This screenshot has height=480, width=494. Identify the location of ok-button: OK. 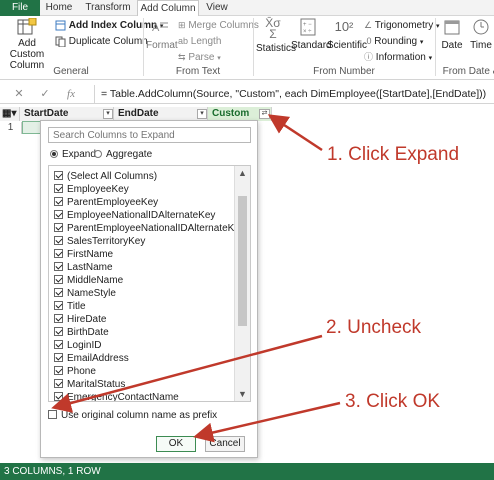
(176, 444).